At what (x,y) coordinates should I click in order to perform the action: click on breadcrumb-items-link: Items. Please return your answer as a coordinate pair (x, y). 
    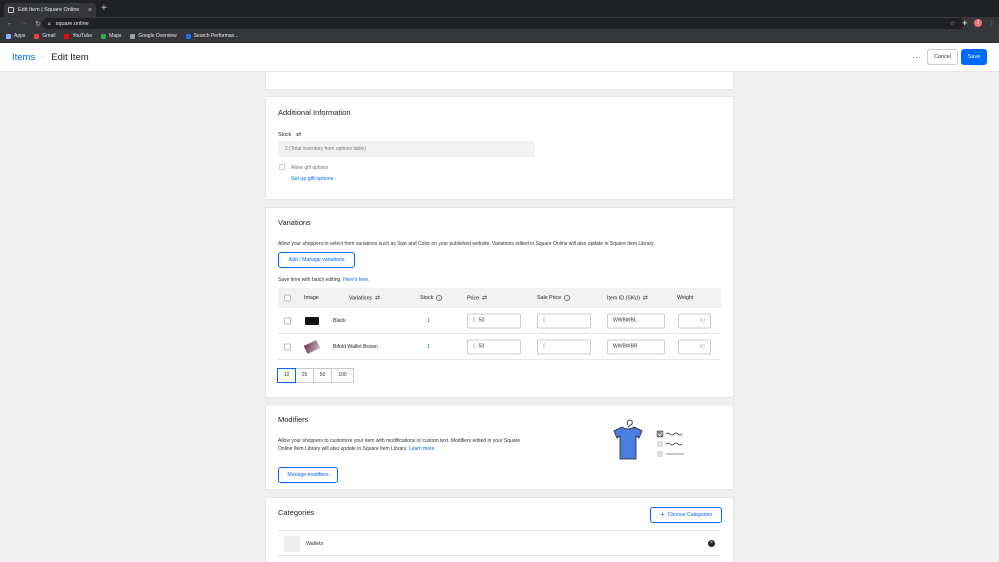
    Looking at the image, I should click on (23, 57).